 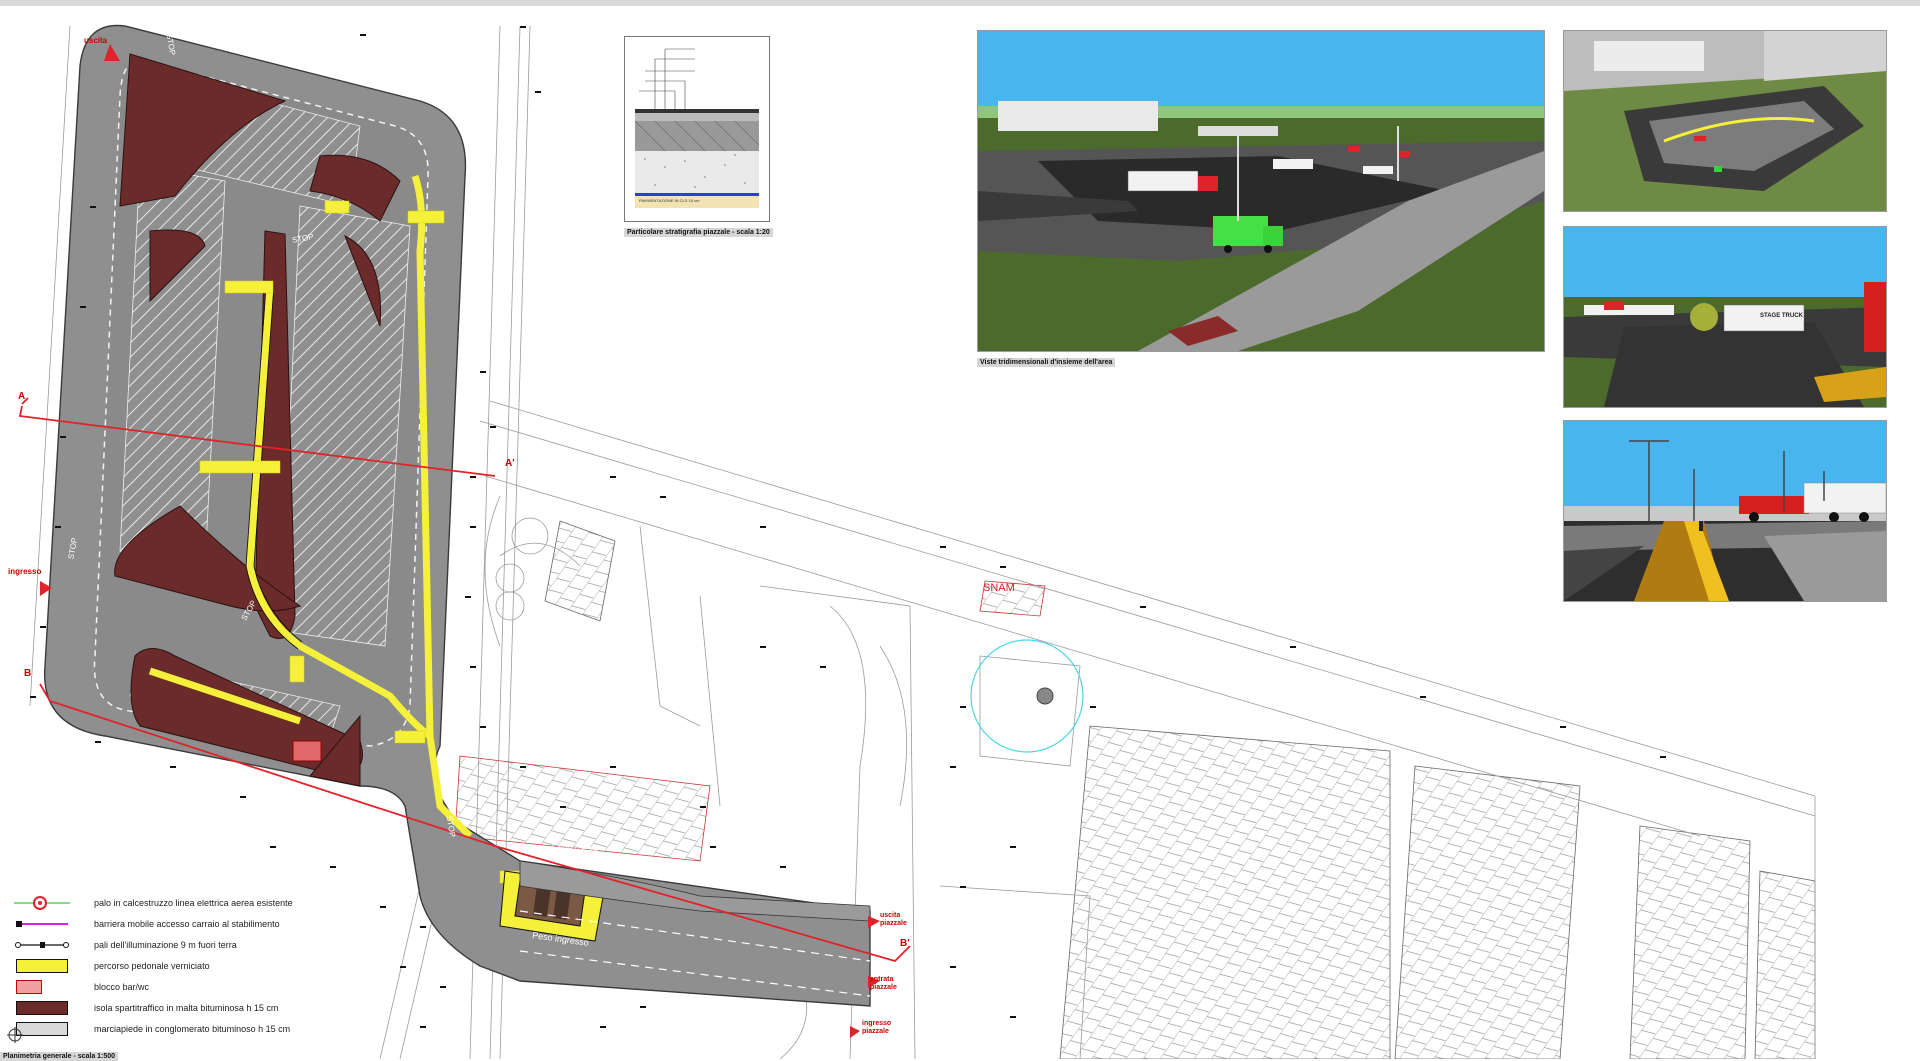 I want to click on legend-item: percorso pedonale verniciato, so click(x=153, y=965).